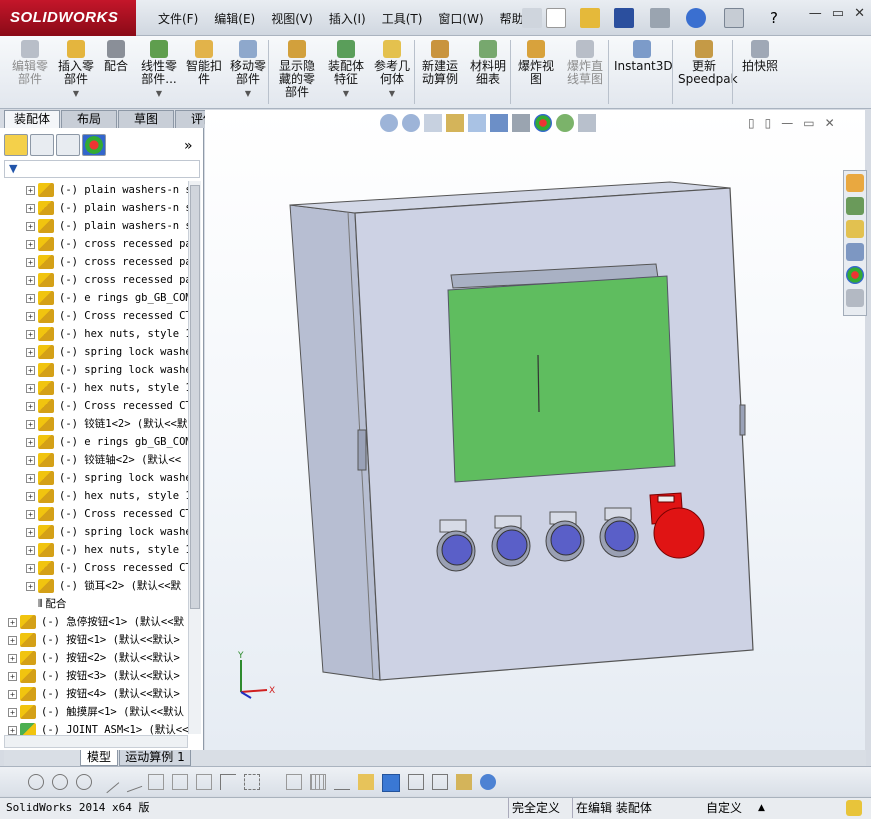 Image resolution: width=871 pixels, height=819 pixels. Describe the element at coordinates (94, 145) in the screenshot. I see `display-manager-tab-icon` at that location.